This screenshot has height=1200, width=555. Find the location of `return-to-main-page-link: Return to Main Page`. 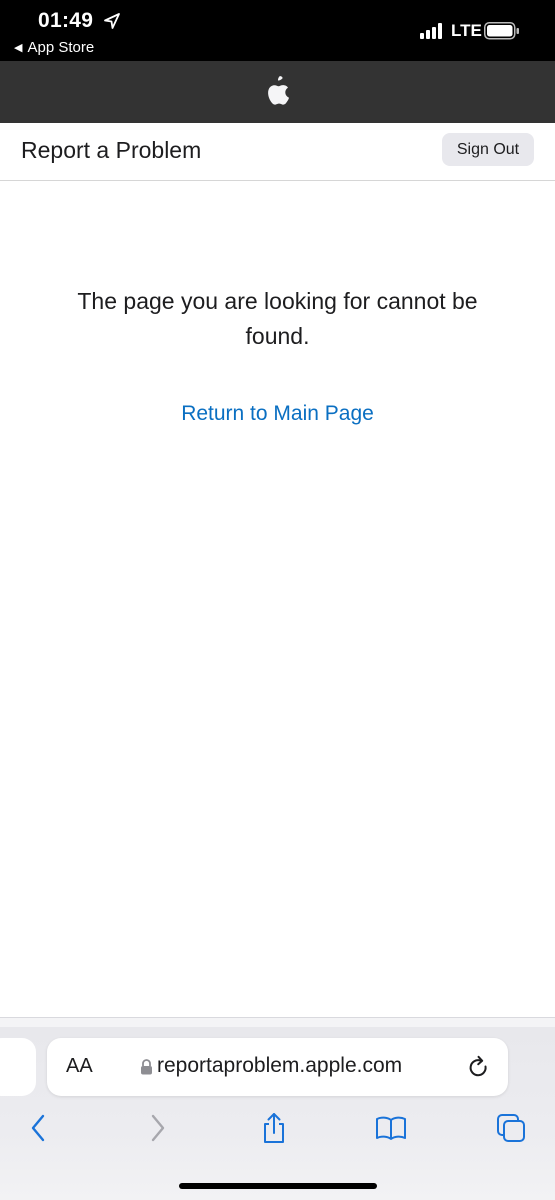

return-to-main-page-link: Return to Main Page is located at coordinates (277, 414).